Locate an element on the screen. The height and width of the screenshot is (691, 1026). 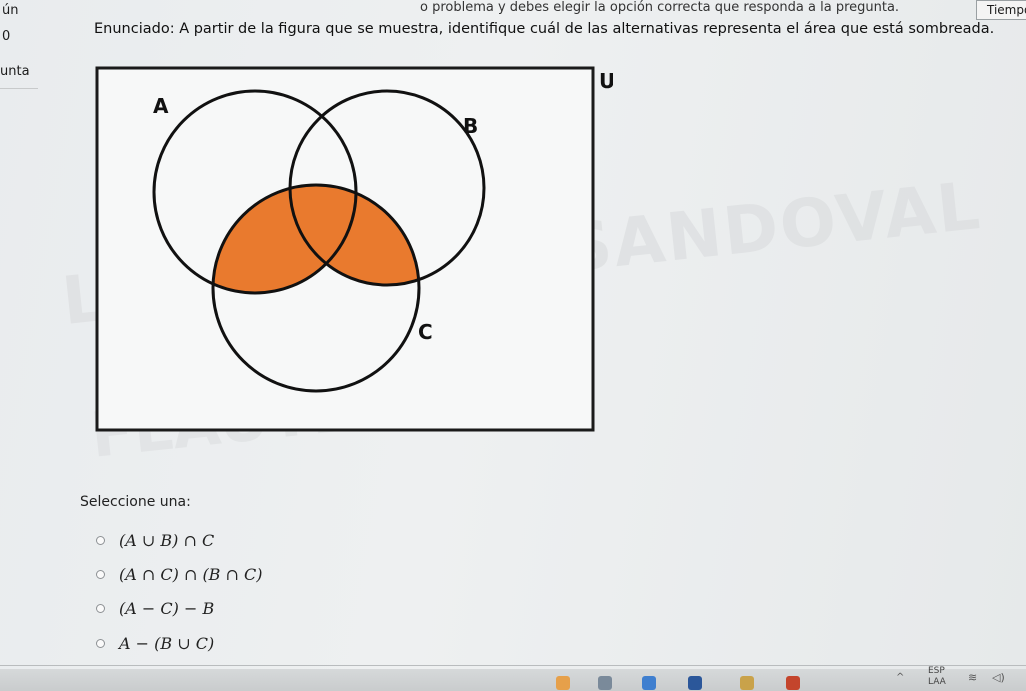
option-4: A − (B ∪ C) is located at coordinates (155, 643).